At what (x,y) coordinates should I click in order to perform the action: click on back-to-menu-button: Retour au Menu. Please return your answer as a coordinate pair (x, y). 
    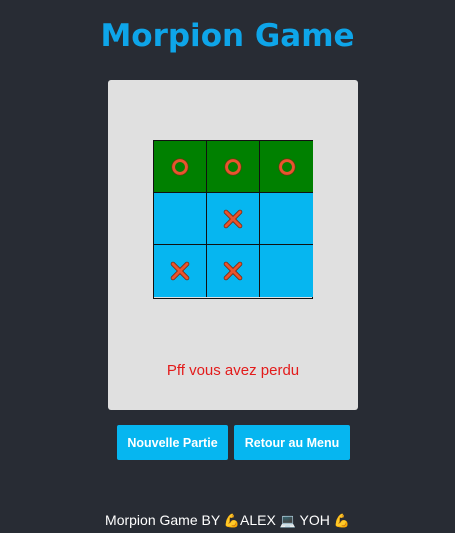
    Looking at the image, I should click on (292, 442).